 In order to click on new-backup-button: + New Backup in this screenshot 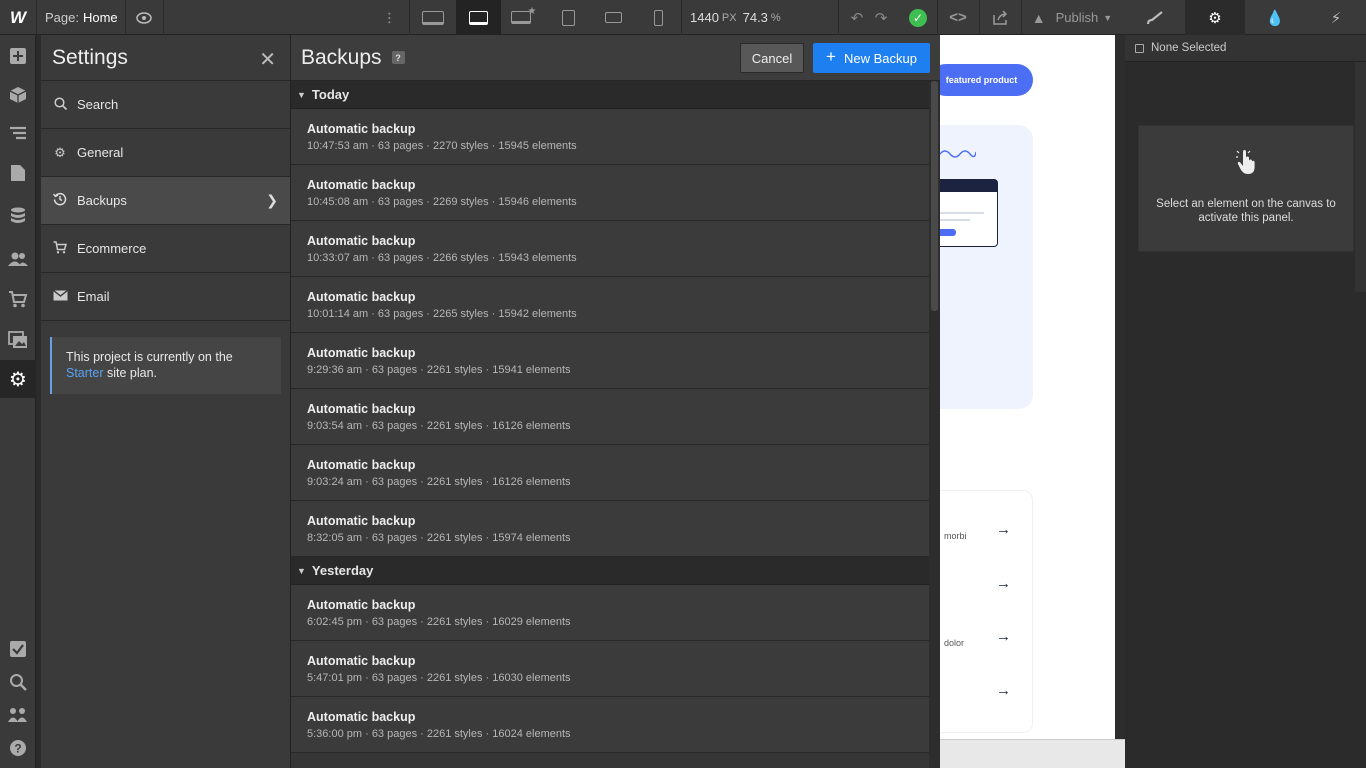, I will do `click(871, 58)`.